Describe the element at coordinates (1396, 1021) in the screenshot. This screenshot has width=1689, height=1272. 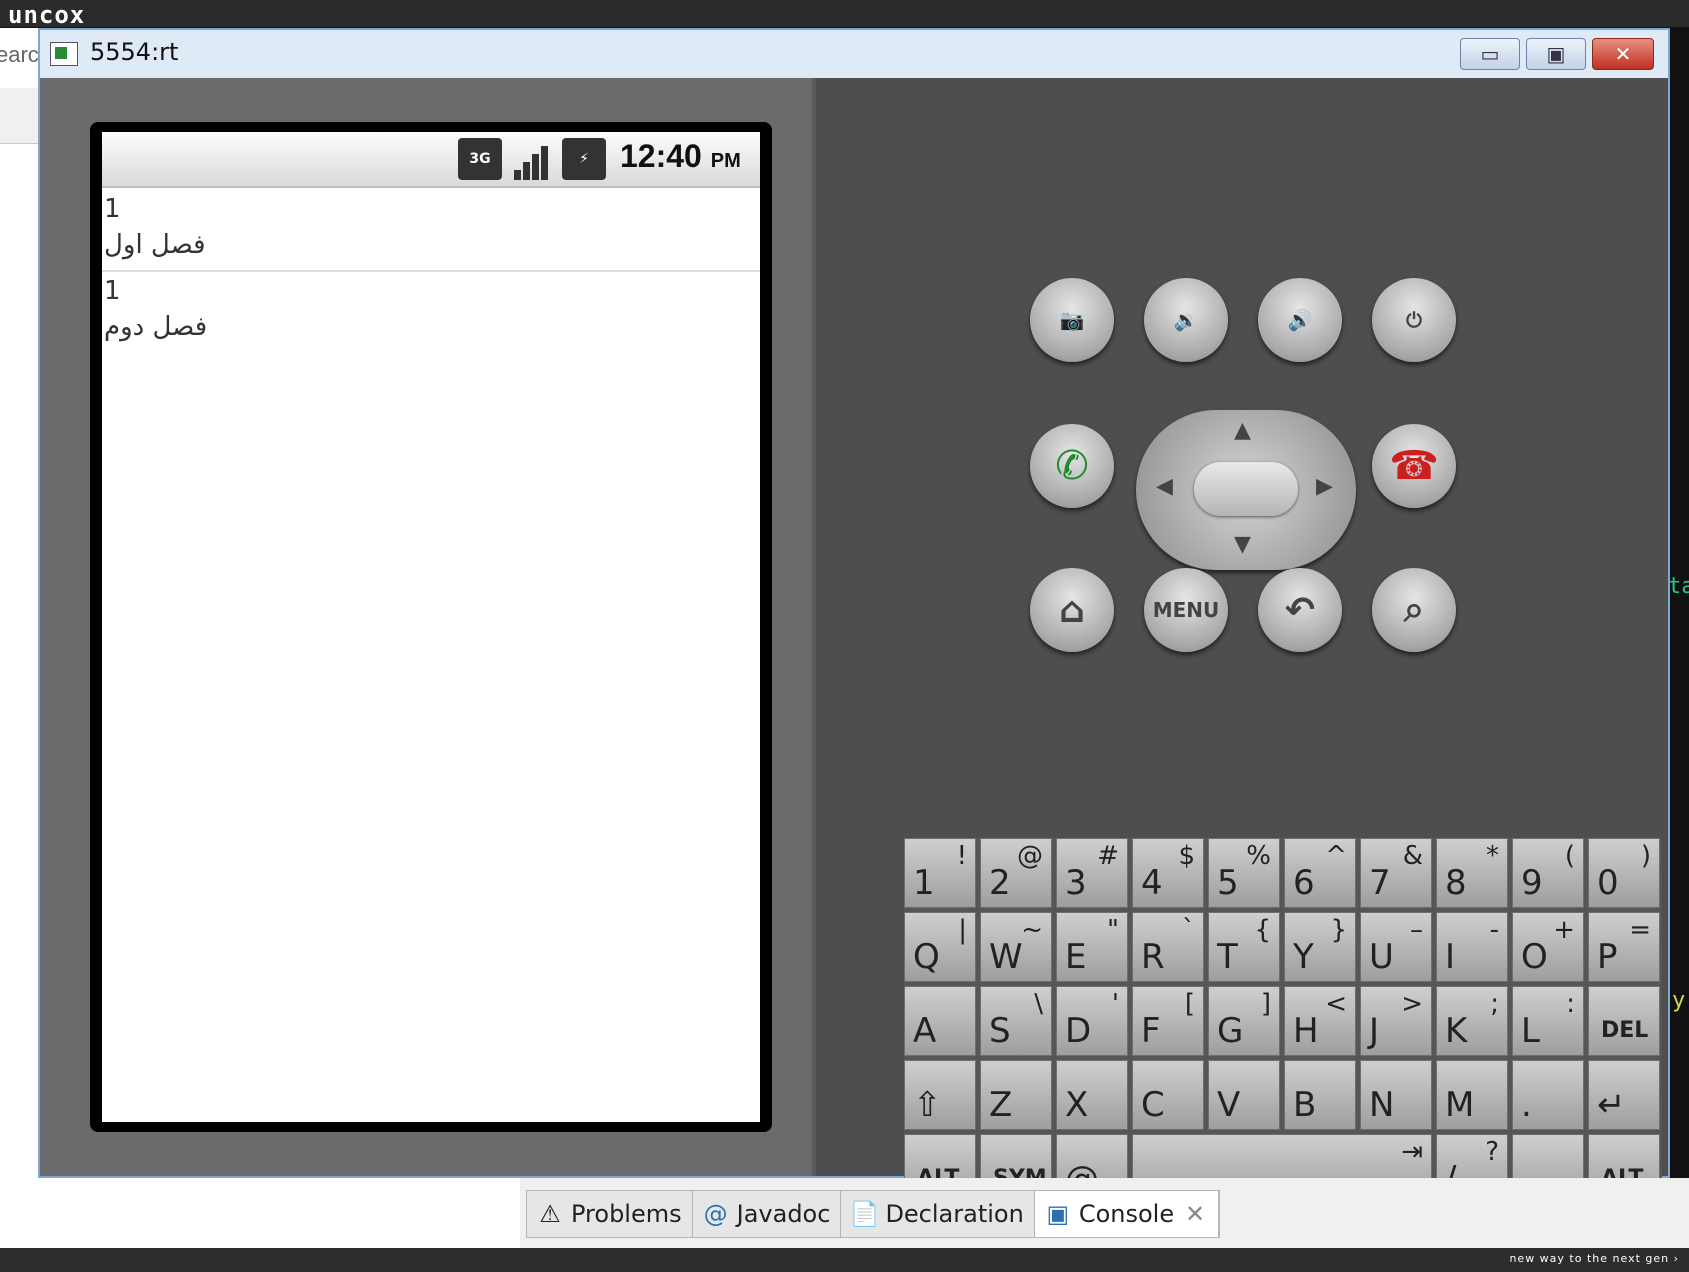
I see `key: J >` at that location.